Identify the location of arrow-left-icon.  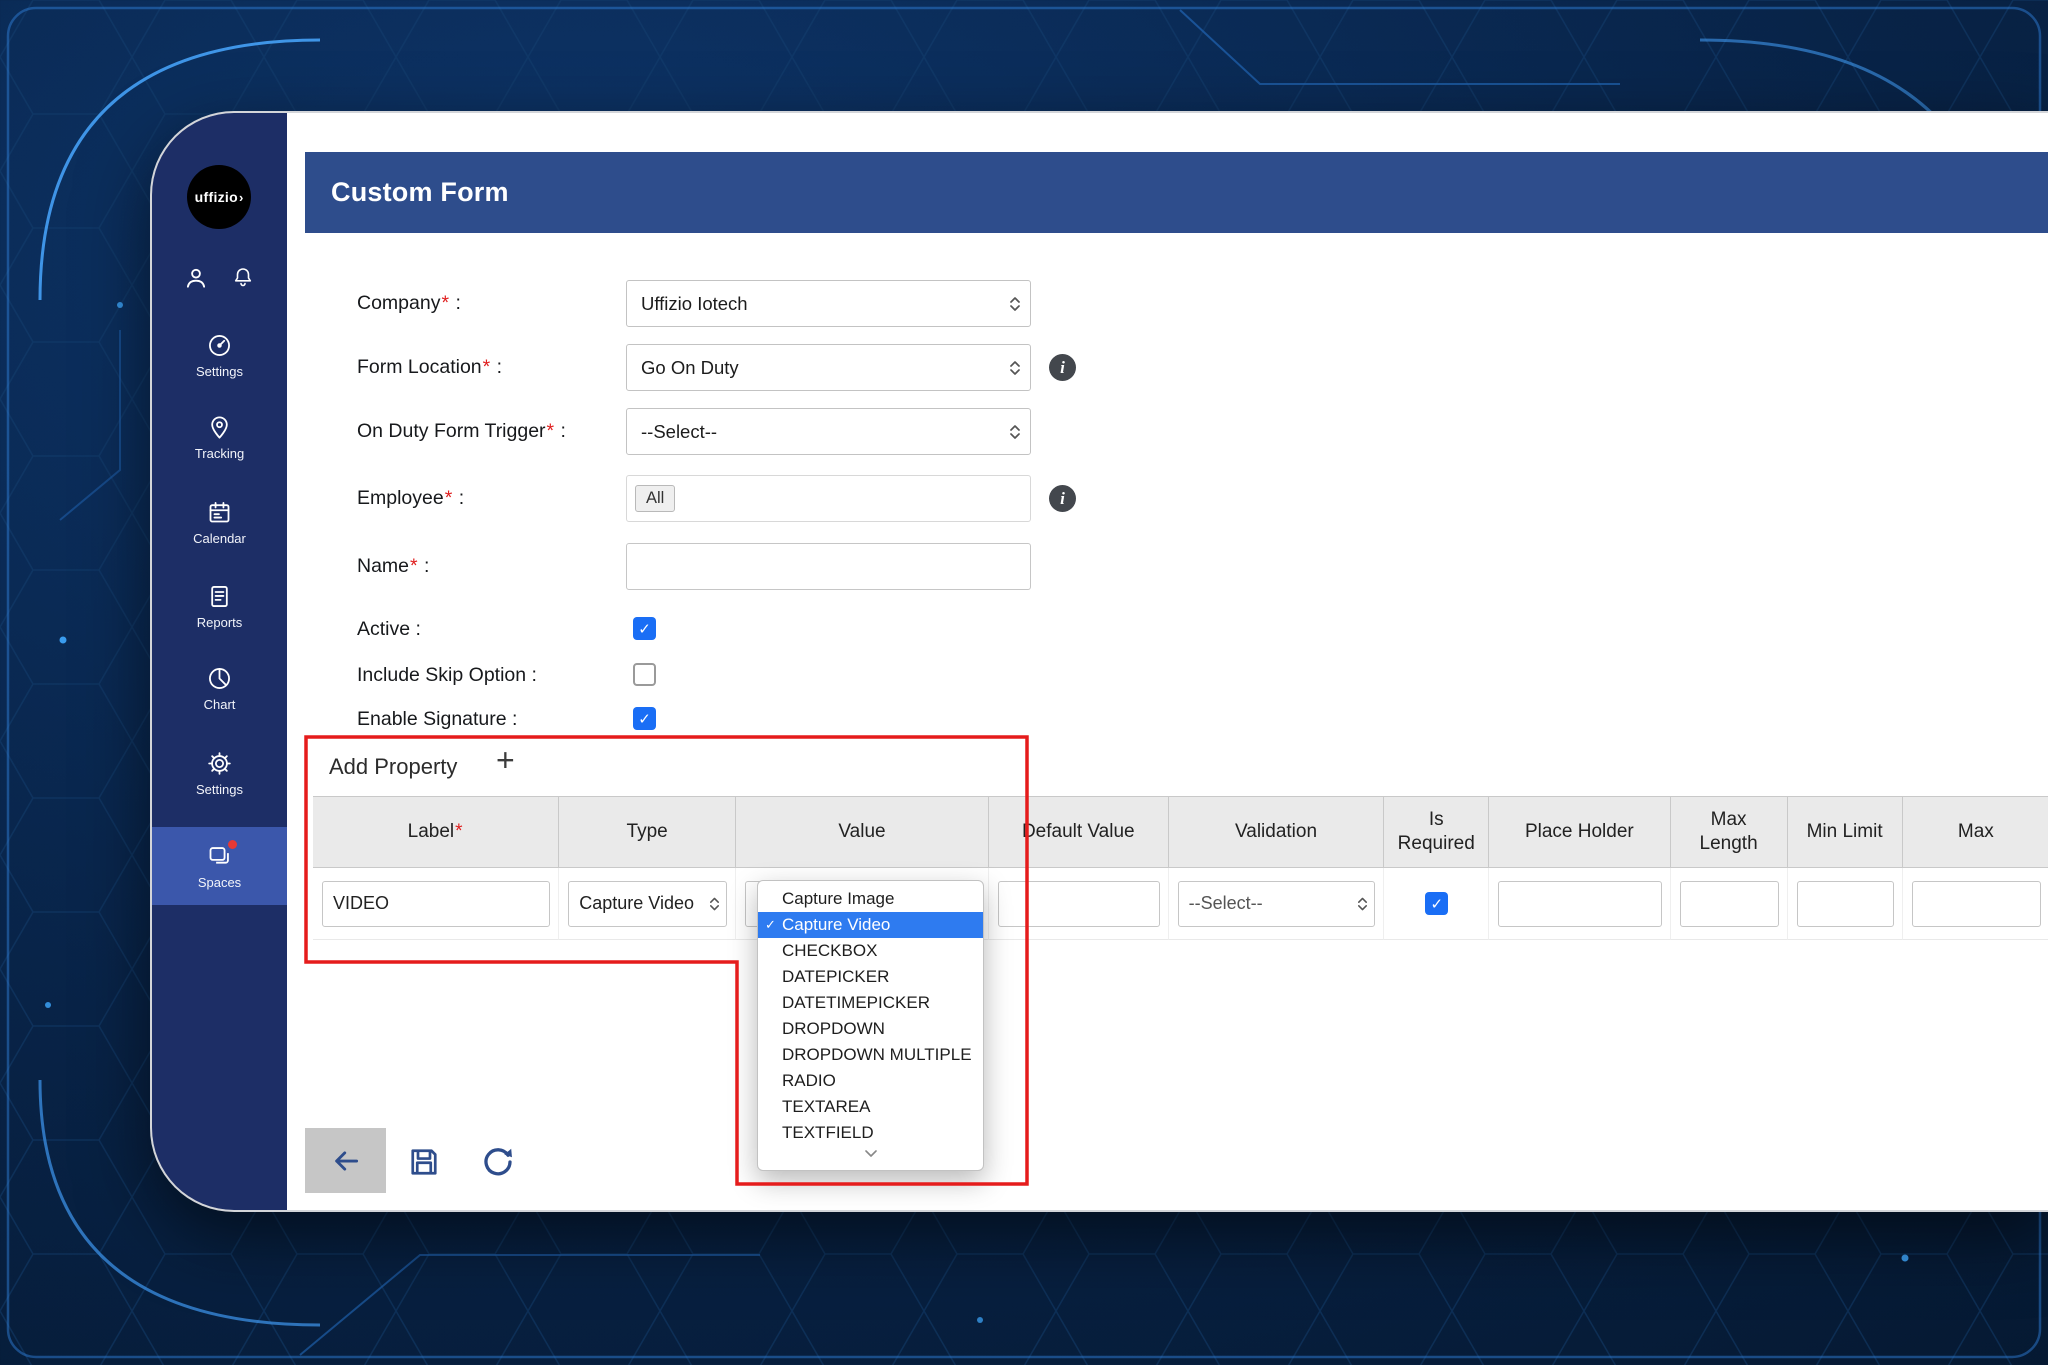
(346, 1160).